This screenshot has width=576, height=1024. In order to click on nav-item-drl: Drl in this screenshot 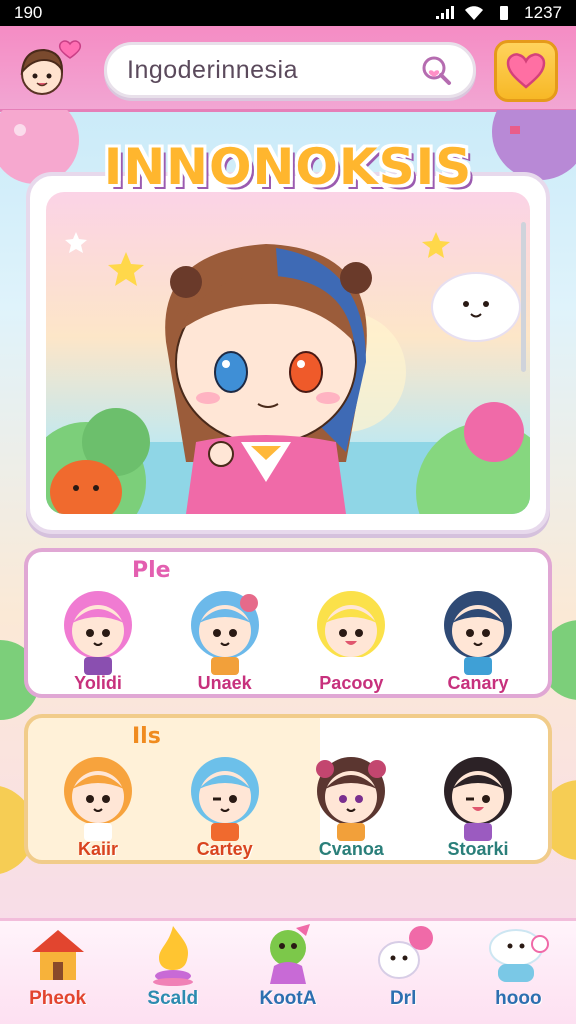, I will do `click(403, 962)`.